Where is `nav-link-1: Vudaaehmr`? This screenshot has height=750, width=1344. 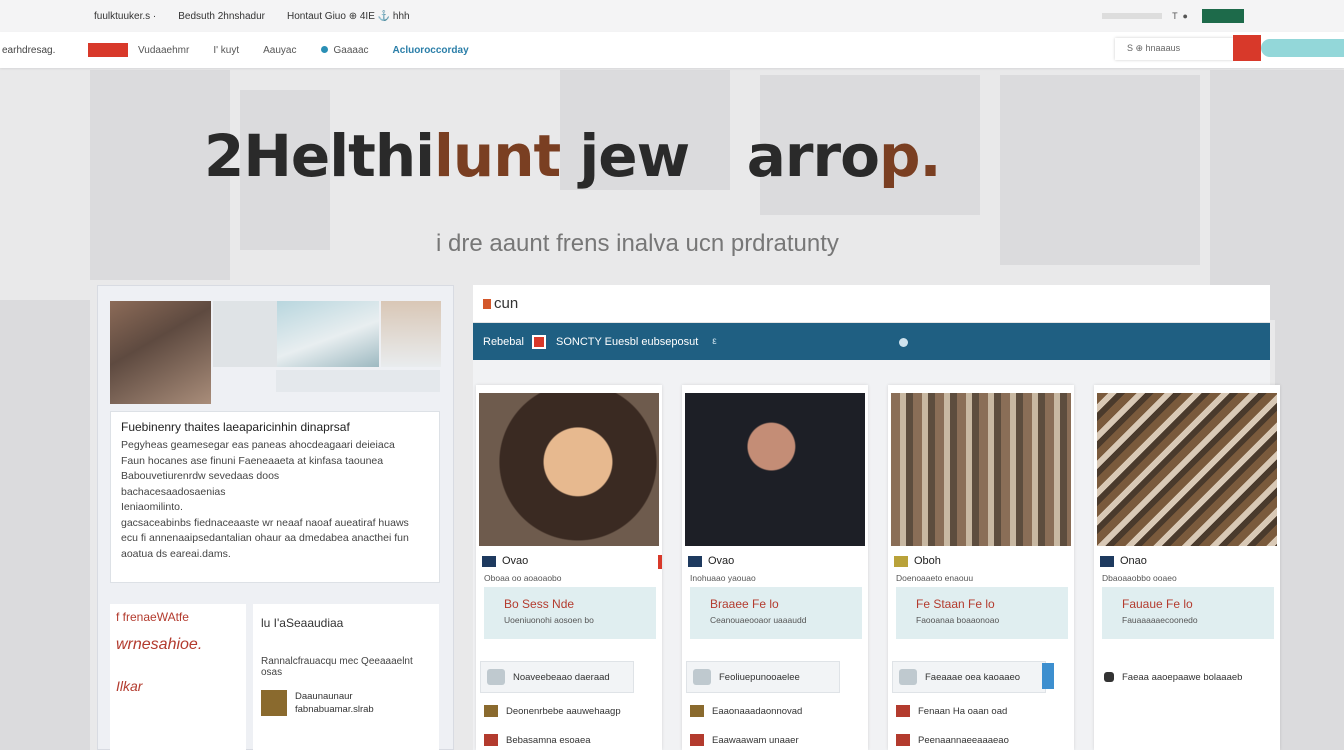 nav-link-1: Vudaaehmr is located at coordinates (163, 50).